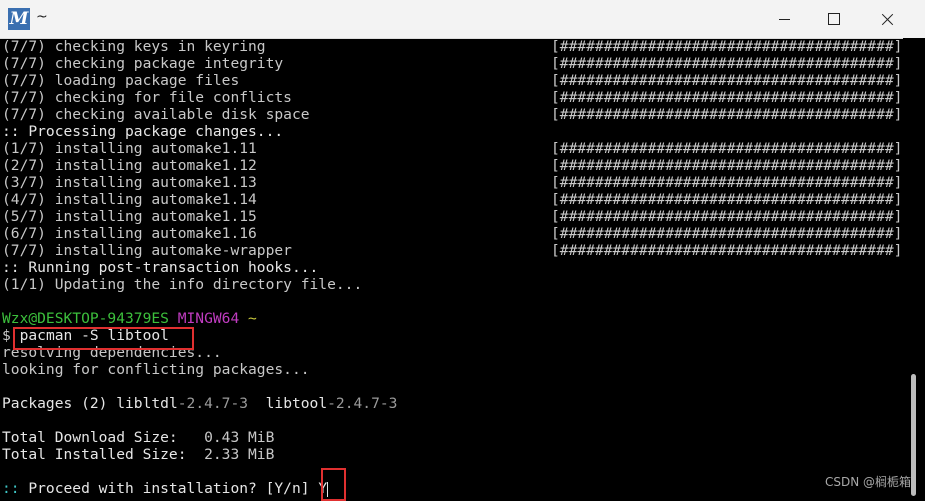  What do you see at coordinates (138, 454) in the screenshot?
I see `installed-size-line: Total Installed Size: 2.33 MiB` at bounding box center [138, 454].